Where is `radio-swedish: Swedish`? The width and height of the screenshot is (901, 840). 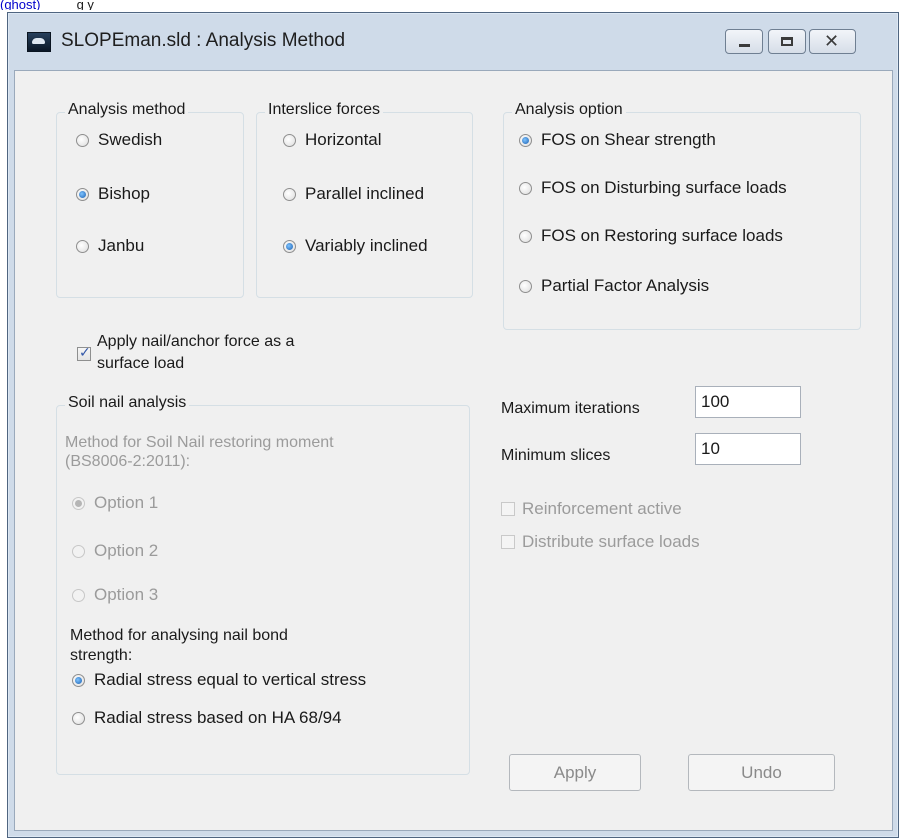
radio-swedish: Swedish is located at coordinates (119, 140).